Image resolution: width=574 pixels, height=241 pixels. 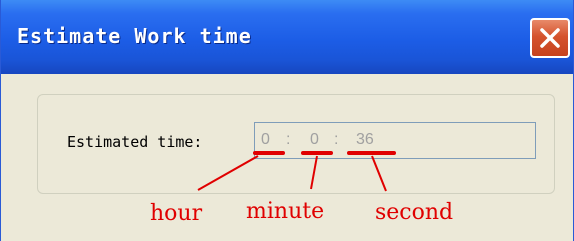 I want to click on minute-field: 0, so click(x=314, y=140).